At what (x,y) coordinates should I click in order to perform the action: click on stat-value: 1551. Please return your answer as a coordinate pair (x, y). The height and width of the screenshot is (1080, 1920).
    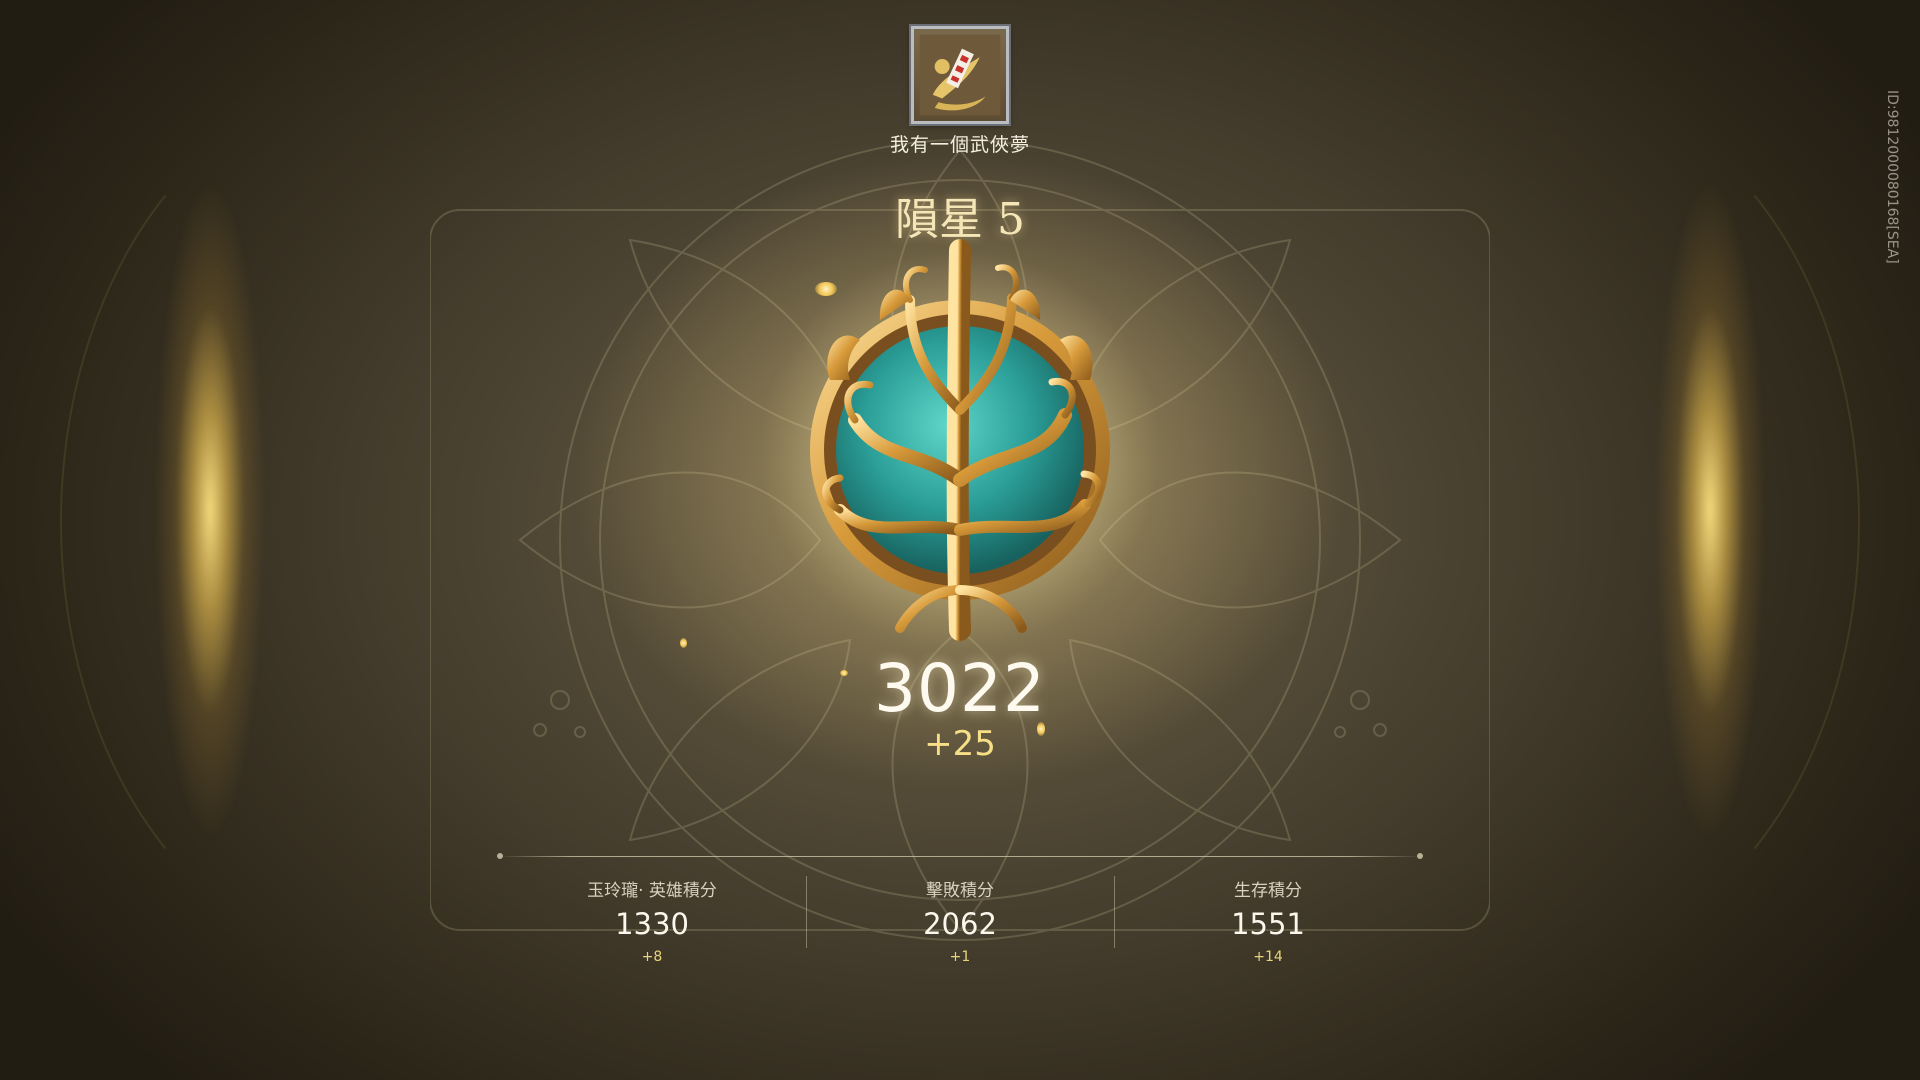
    Looking at the image, I should click on (1268, 924).